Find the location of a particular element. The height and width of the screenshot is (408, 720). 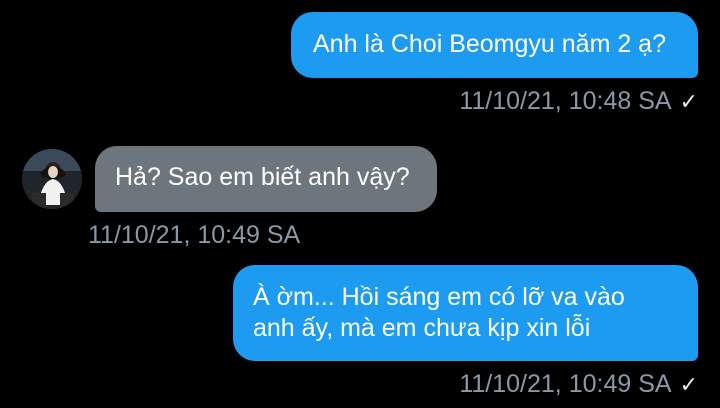

message-text: Anh là Choi Beomgyu năm 2 ạ? is located at coordinates (489, 44).